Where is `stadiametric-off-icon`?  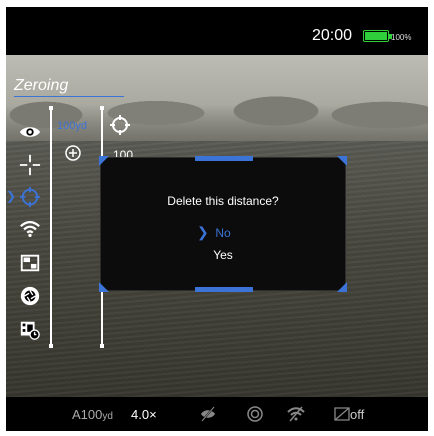 stadiametric-off-icon is located at coordinates (208, 414).